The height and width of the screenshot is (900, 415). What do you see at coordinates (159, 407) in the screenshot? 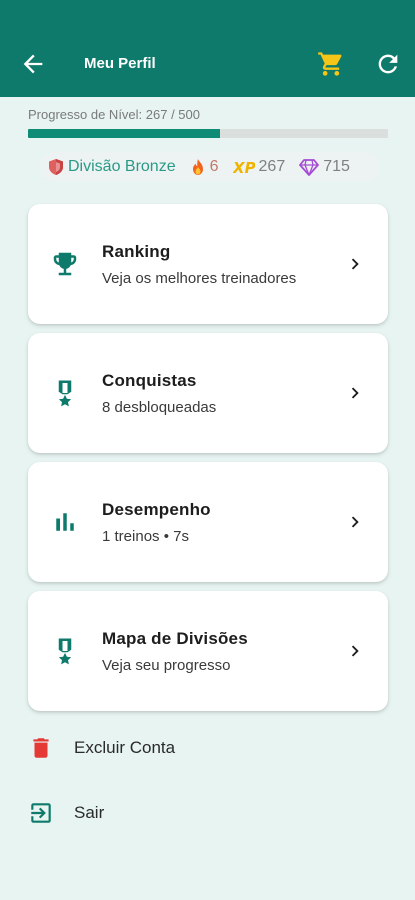
I see `achievements-subtitle: 8 desbloqueadas` at bounding box center [159, 407].